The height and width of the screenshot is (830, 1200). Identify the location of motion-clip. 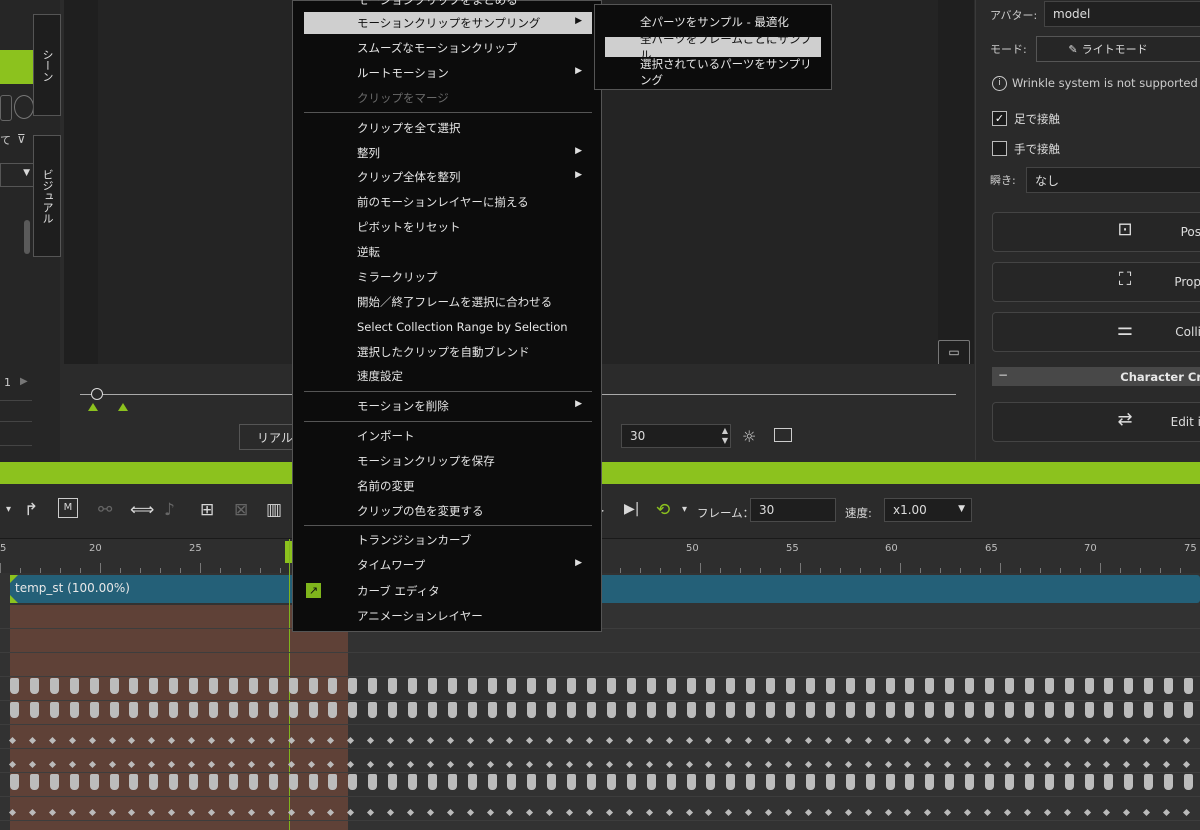
(605, 589).